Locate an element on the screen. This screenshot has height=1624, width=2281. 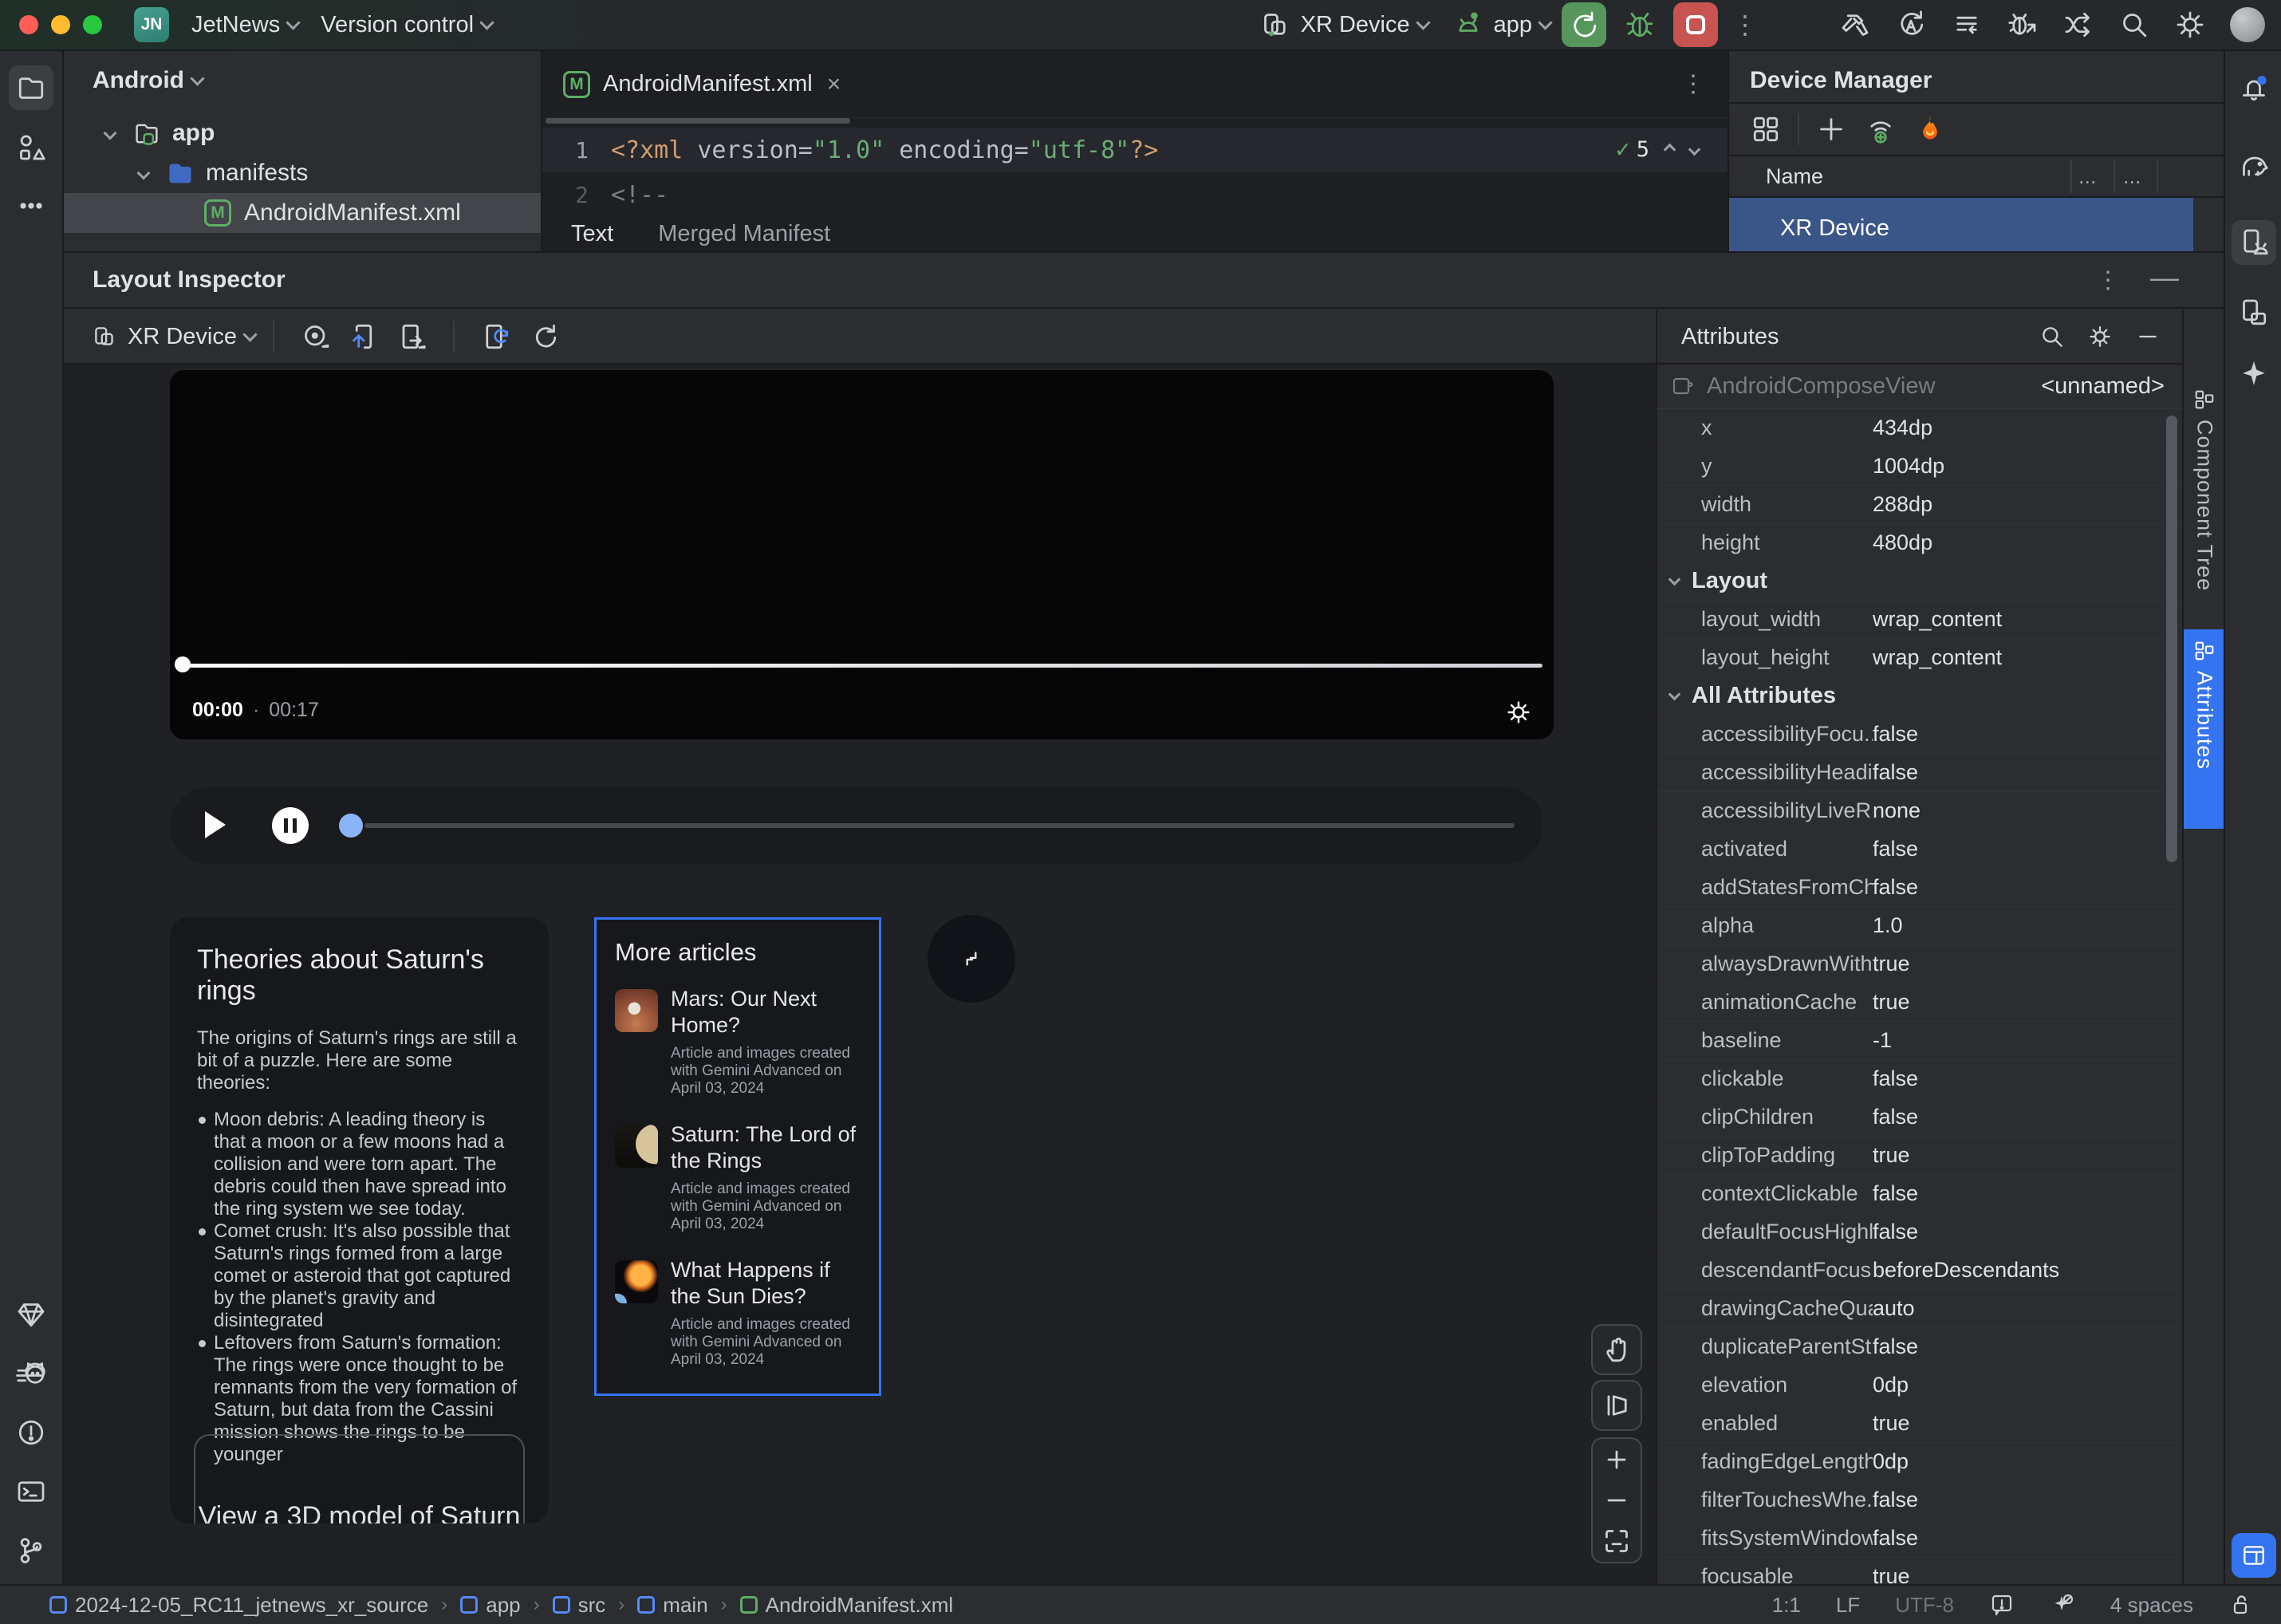
property-row: defaultFocusHighl... false is located at coordinates (1920, 1233).